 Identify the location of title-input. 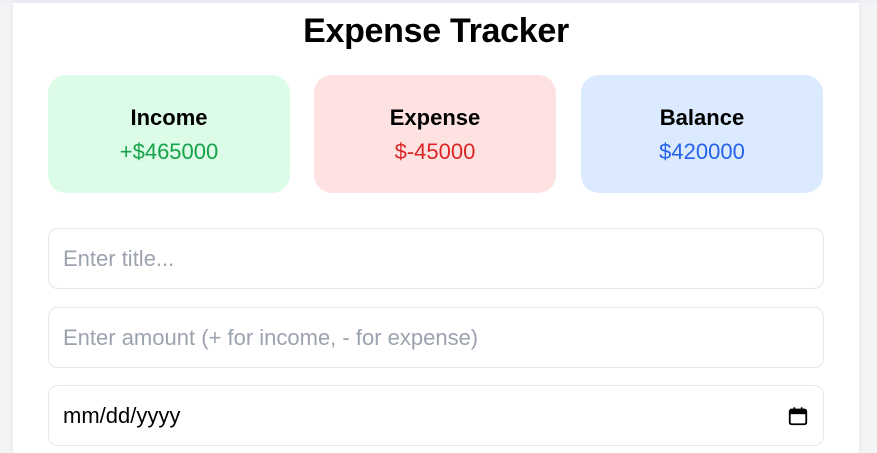
(436, 258).